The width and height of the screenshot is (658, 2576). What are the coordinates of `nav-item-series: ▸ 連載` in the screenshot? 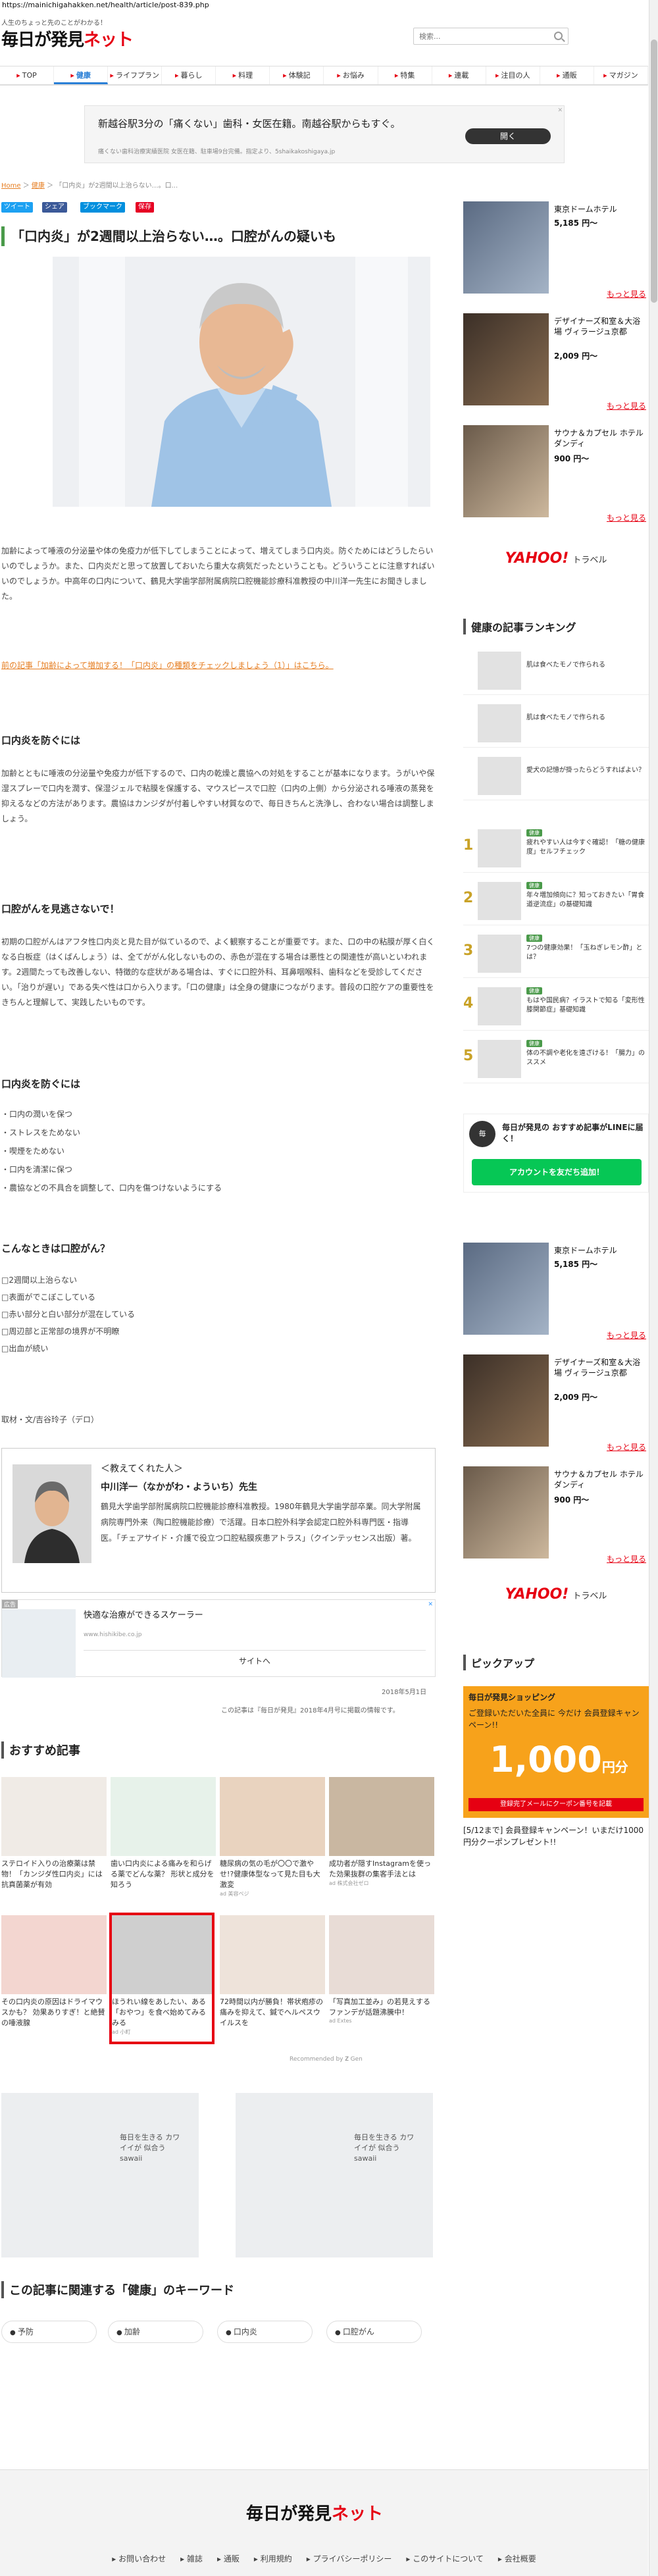 It's located at (459, 75).